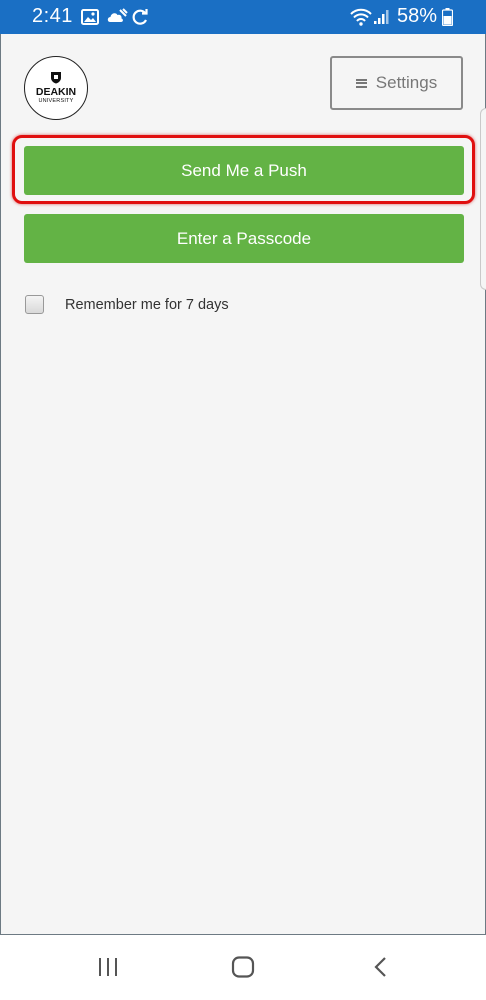  Describe the element at coordinates (417, 16) in the screenshot. I see `battery-percent: 58%` at that location.